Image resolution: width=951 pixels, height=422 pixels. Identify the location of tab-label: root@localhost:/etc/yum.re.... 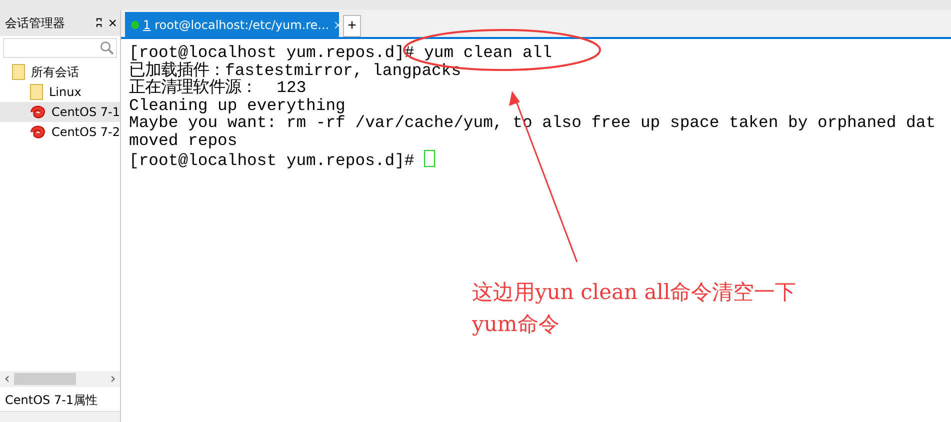
(242, 25).